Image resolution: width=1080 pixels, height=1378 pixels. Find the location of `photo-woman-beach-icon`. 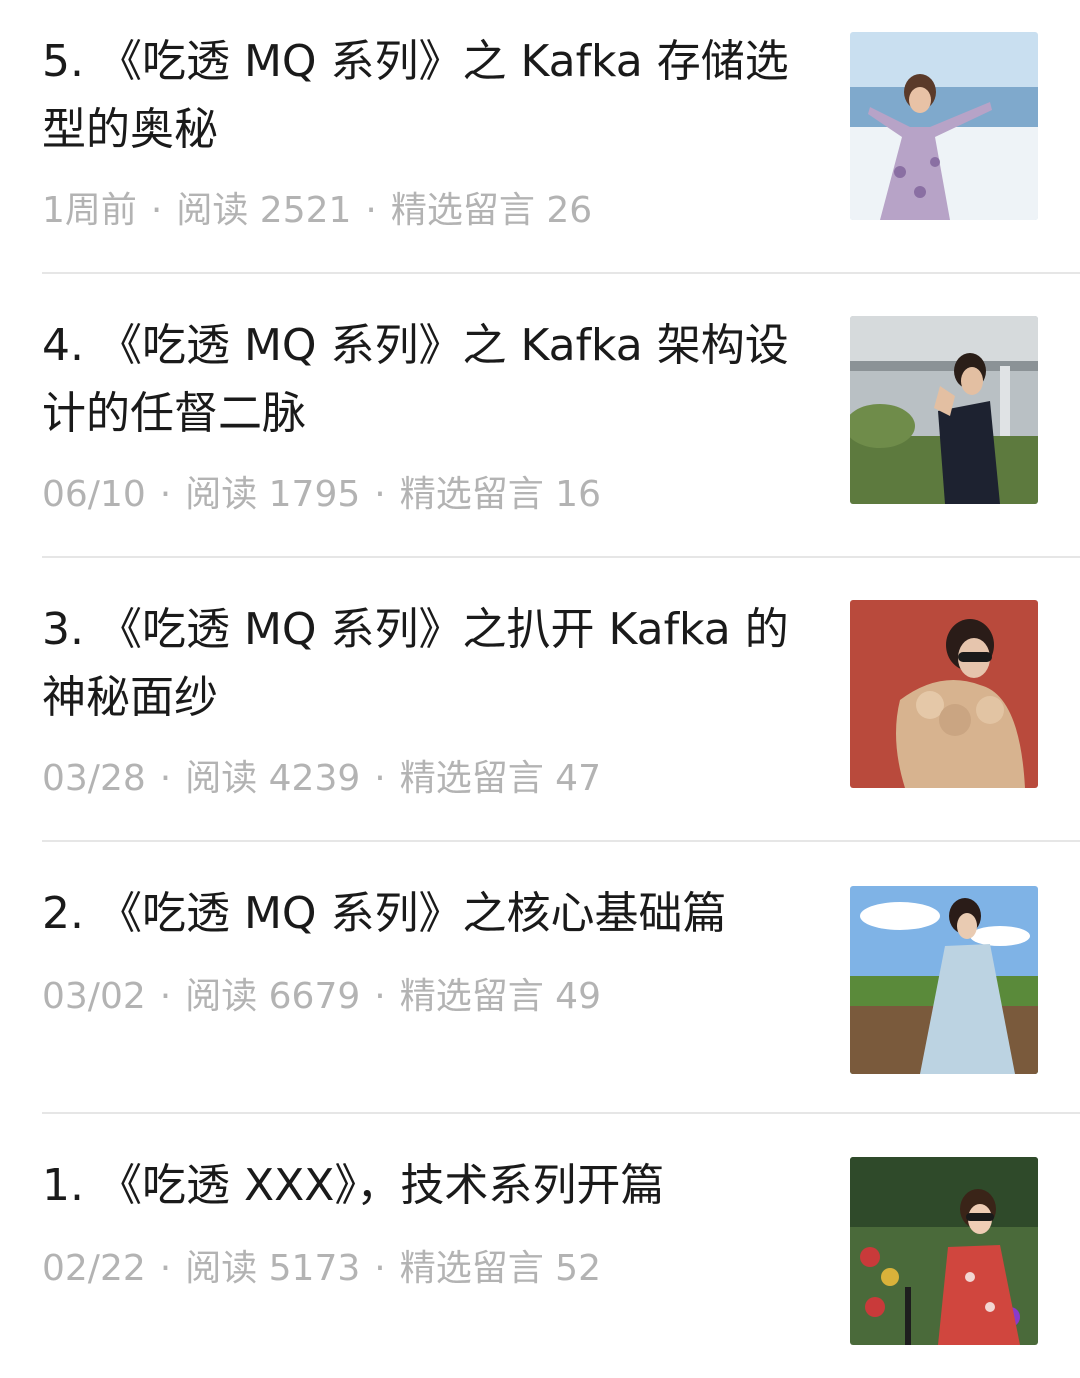

photo-woman-beach-icon is located at coordinates (944, 126).